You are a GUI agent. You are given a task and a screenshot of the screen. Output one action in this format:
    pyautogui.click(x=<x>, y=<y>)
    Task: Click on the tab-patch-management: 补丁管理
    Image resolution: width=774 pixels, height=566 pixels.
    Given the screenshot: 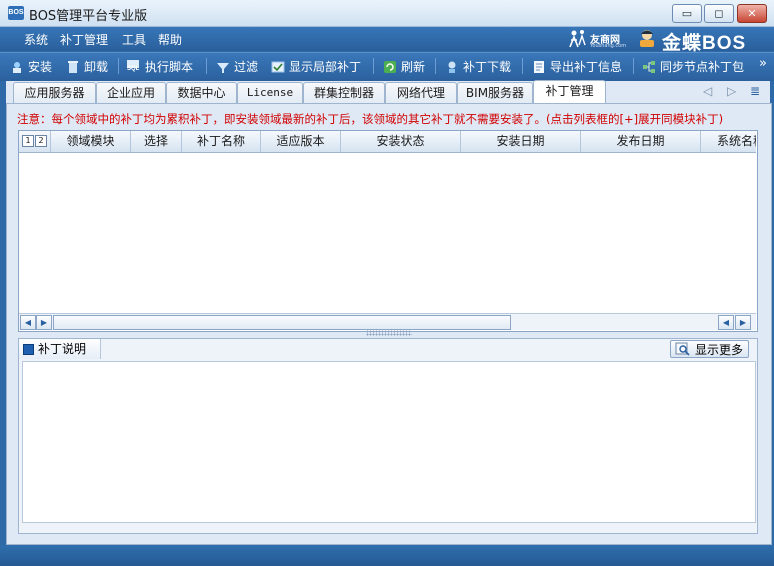 What is the action you would take?
    pyautogui.click(x=569, y=92)
    